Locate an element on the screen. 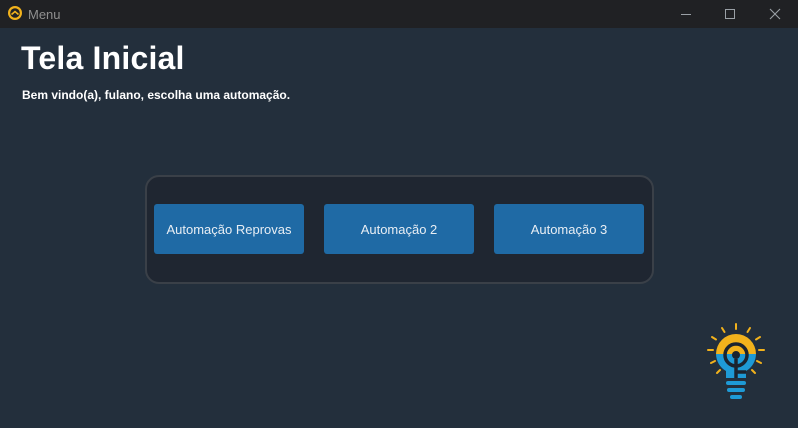 The height and width of the screenshot is (428, 798). automation-2-button: Automação 2 is located at coordinates (399, 229).